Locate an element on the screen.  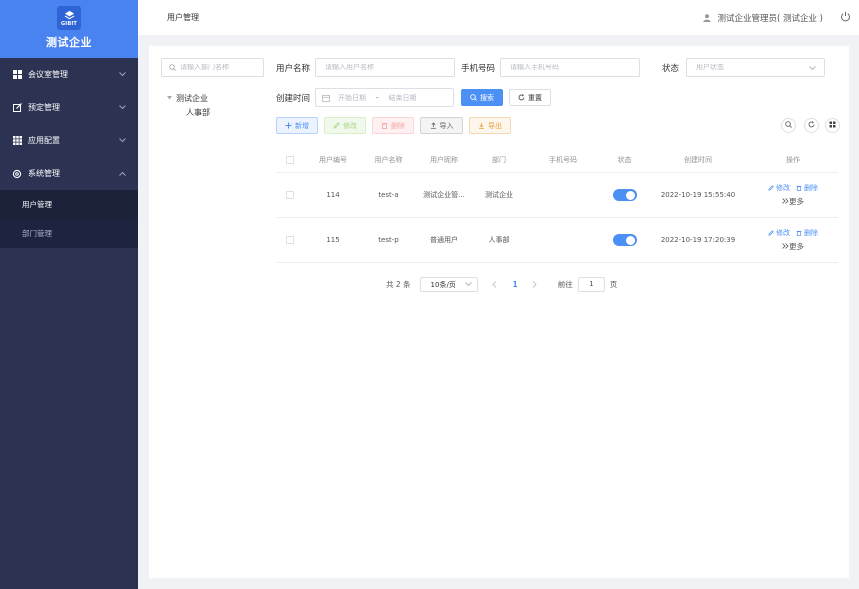
import-button: 导入 is located at coordinates (441, 125).